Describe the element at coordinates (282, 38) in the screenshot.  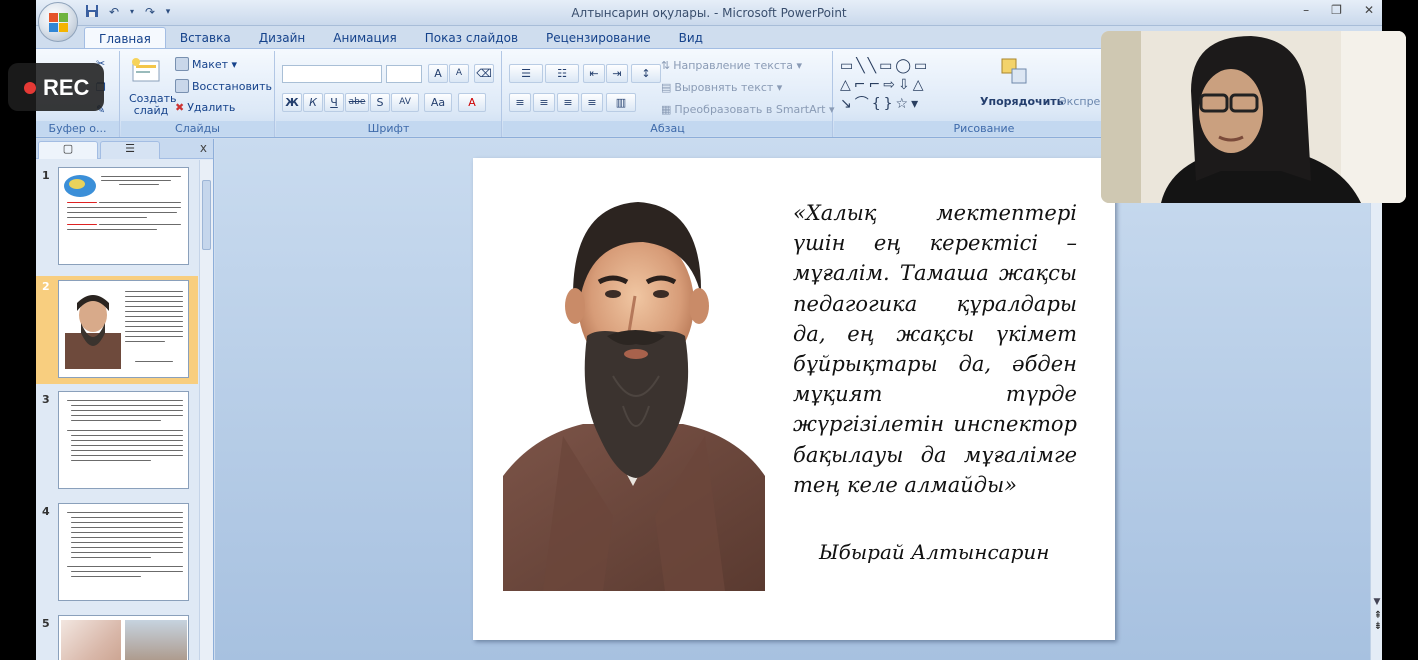
I see `tab-design: Дизайн` at that location.